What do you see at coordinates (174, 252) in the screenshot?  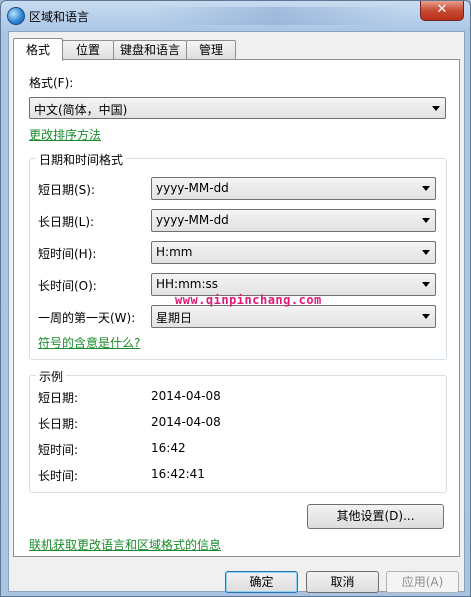 I see `short-time-value: H:mm` at bounding box center [174, 252].